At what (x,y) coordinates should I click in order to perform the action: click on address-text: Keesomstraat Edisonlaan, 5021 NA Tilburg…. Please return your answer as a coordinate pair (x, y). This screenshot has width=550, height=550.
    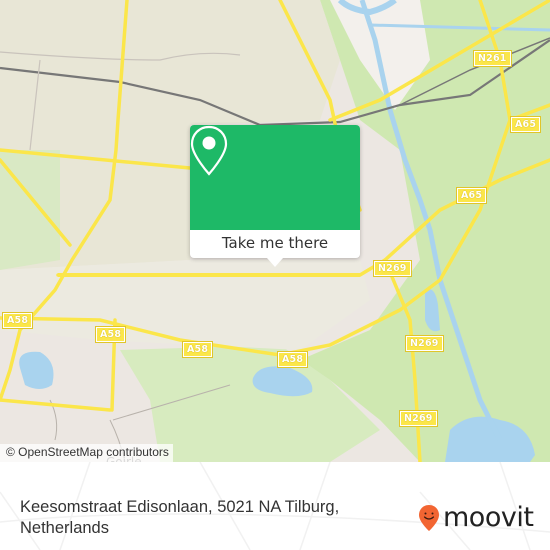
    Looking at the image, I should click on (205, 518).